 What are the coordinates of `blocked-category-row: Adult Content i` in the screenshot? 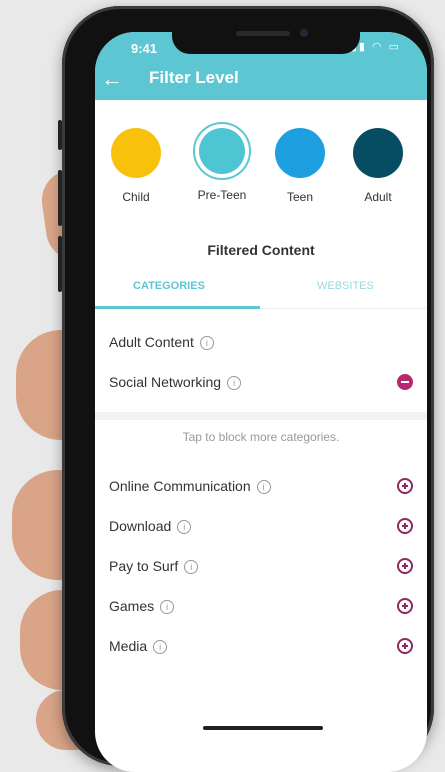 It's located at (261, 343).